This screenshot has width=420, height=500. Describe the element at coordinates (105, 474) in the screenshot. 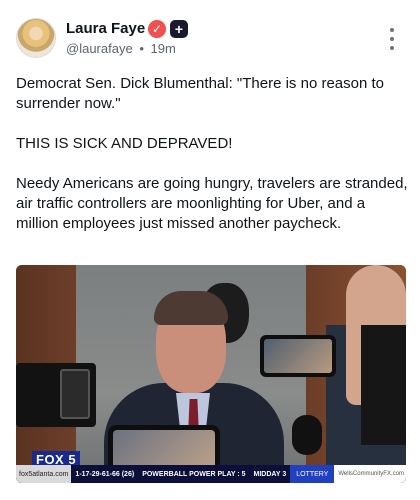

I see `ticker-item-numbers: 1-17-29-61-66 (26)` at that location.